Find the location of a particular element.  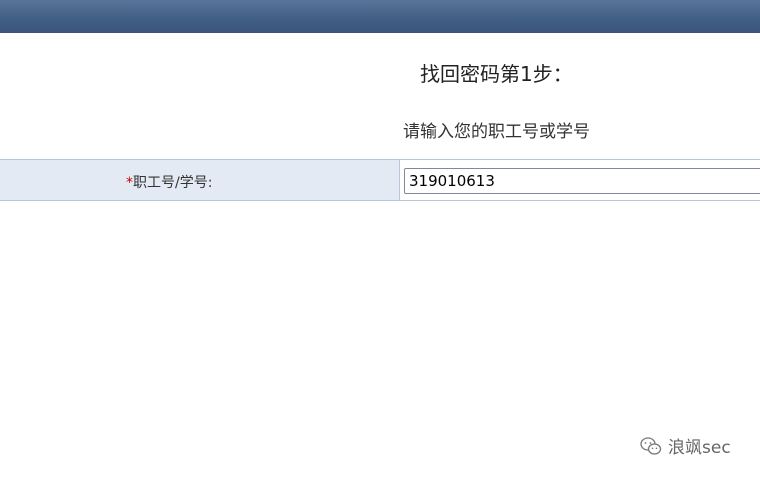

id-input is located at coordinates (582, 181).